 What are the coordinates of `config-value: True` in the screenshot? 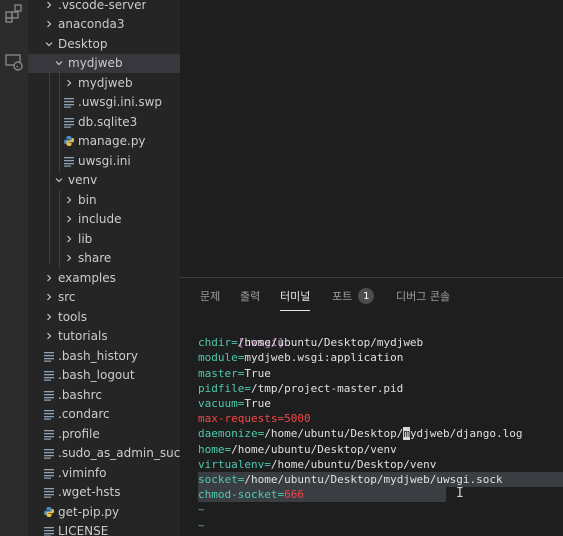 It's located at (257, 373).